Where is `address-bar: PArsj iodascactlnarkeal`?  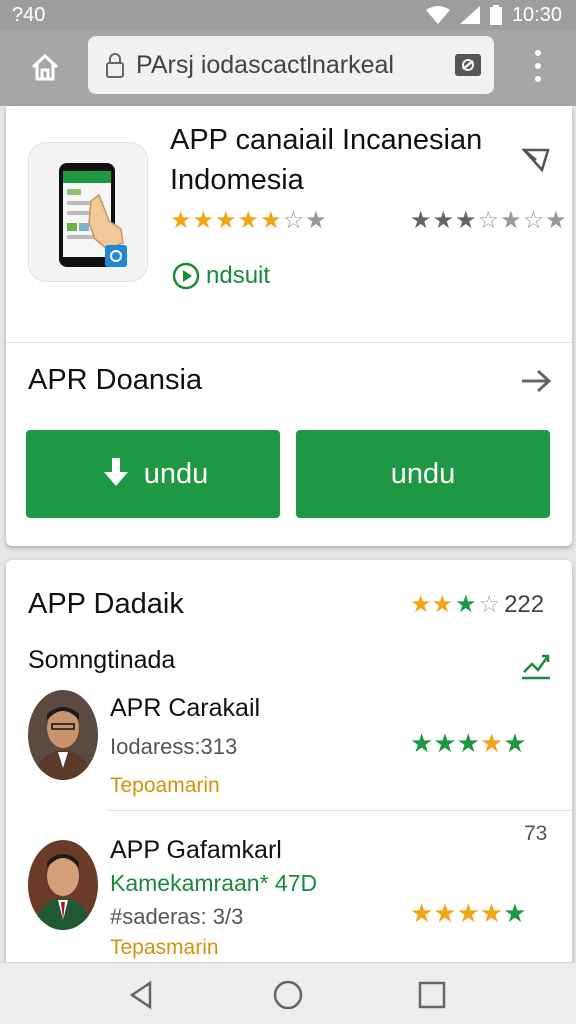
address-bar: PArsj iodascactlnarkeal is located at coordinates (291, 65).